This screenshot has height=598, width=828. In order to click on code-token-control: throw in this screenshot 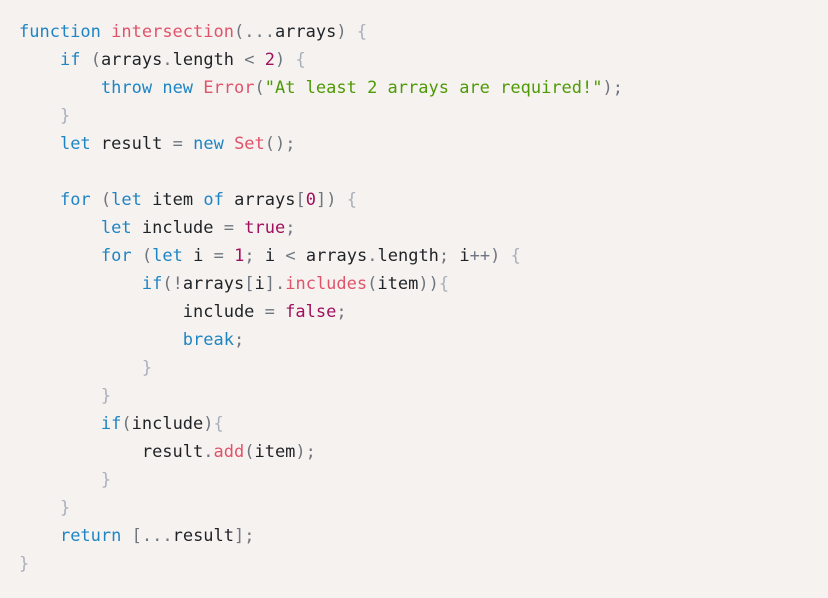, I will do `click(126, 88)`.